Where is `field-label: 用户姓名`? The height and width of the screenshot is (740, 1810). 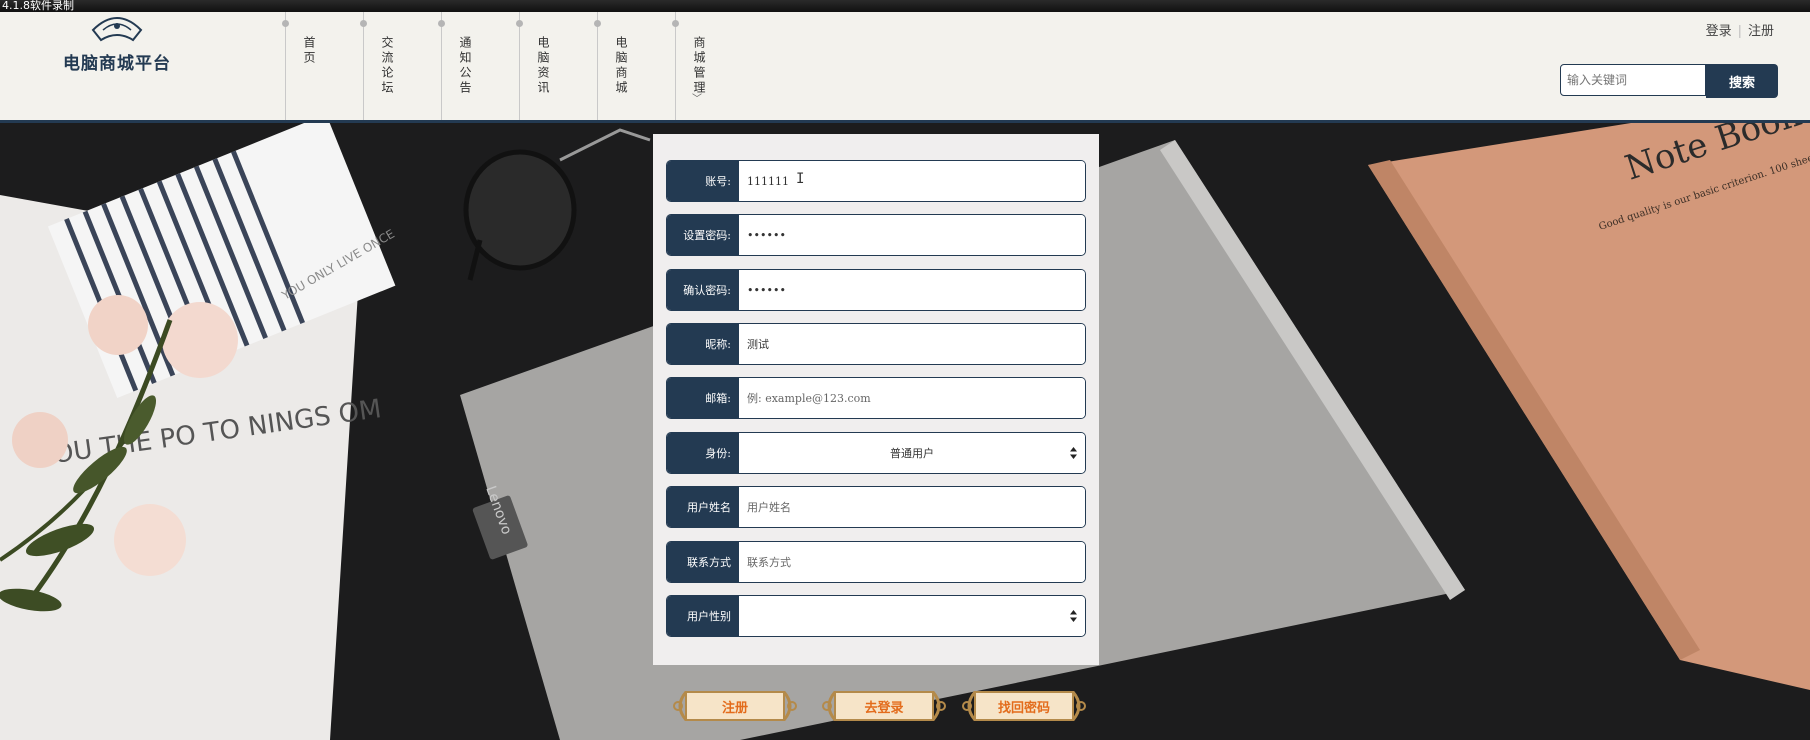
field-label: 用户姓名 is located at coordinates (703, 507).